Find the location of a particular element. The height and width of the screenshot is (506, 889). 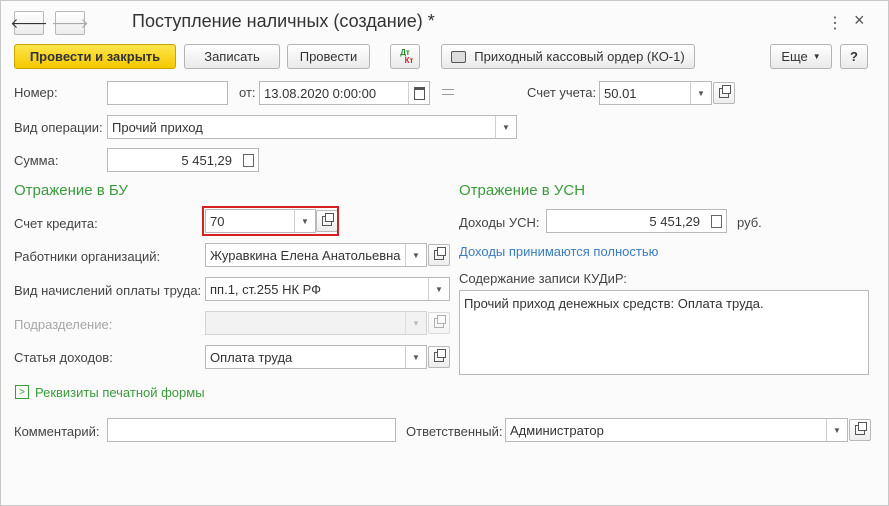

highlight-box is located at coordinates (270, 221).